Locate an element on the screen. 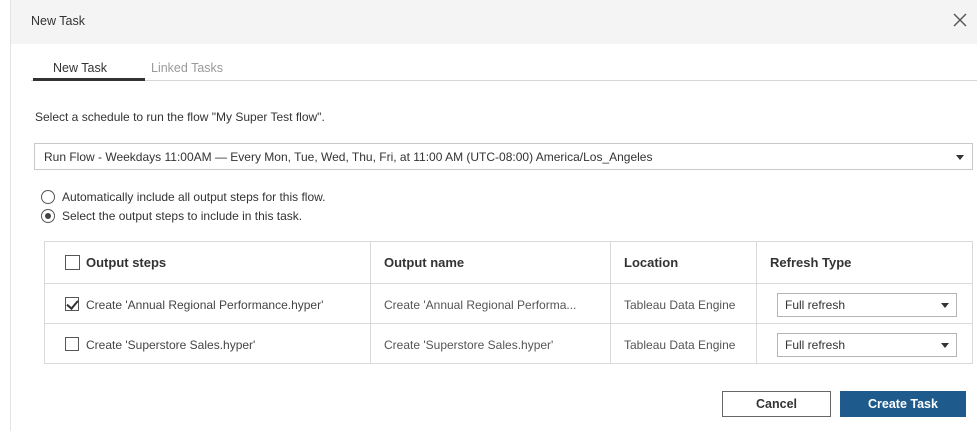 The width and height of the screenshot is (977, 431). select-all-checkbox is located at coordinates (72, 262).